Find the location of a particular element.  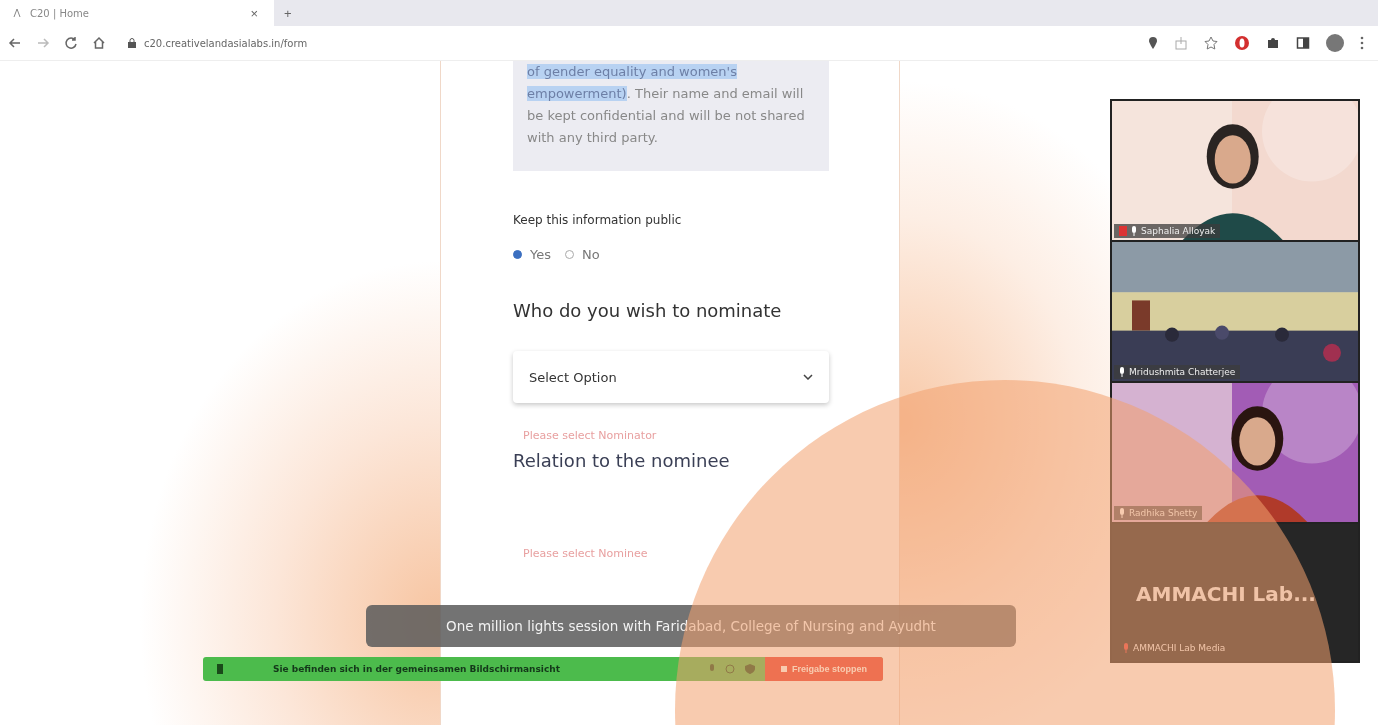

participant-name: Saphalia Alloyak is located at coordinates (1167, 231).